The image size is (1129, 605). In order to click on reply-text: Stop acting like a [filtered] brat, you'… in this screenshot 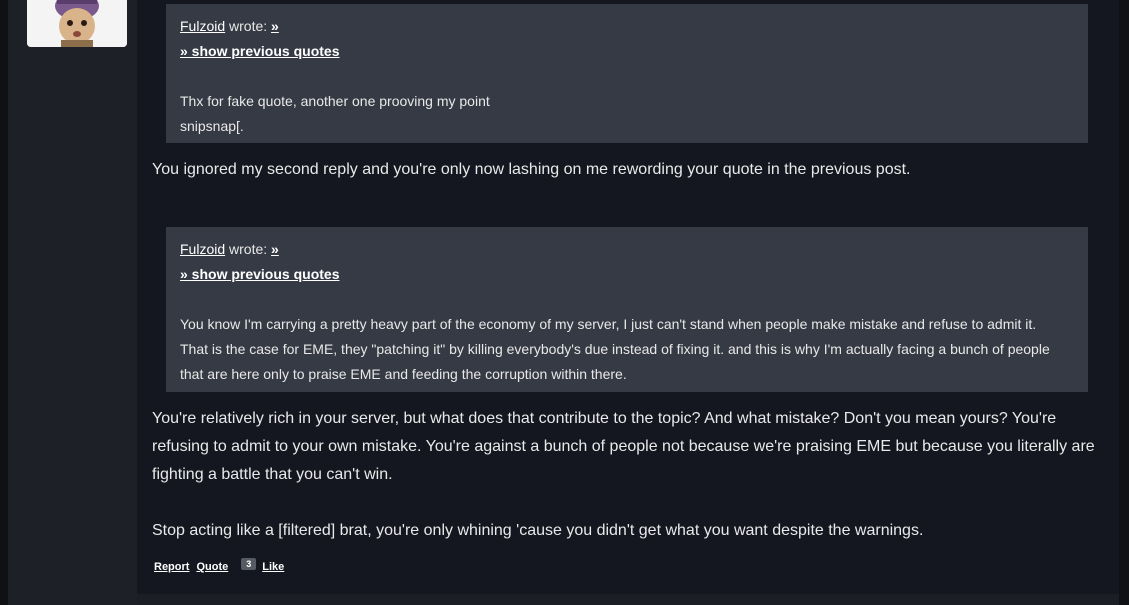, I will do `click(538, 530)`.